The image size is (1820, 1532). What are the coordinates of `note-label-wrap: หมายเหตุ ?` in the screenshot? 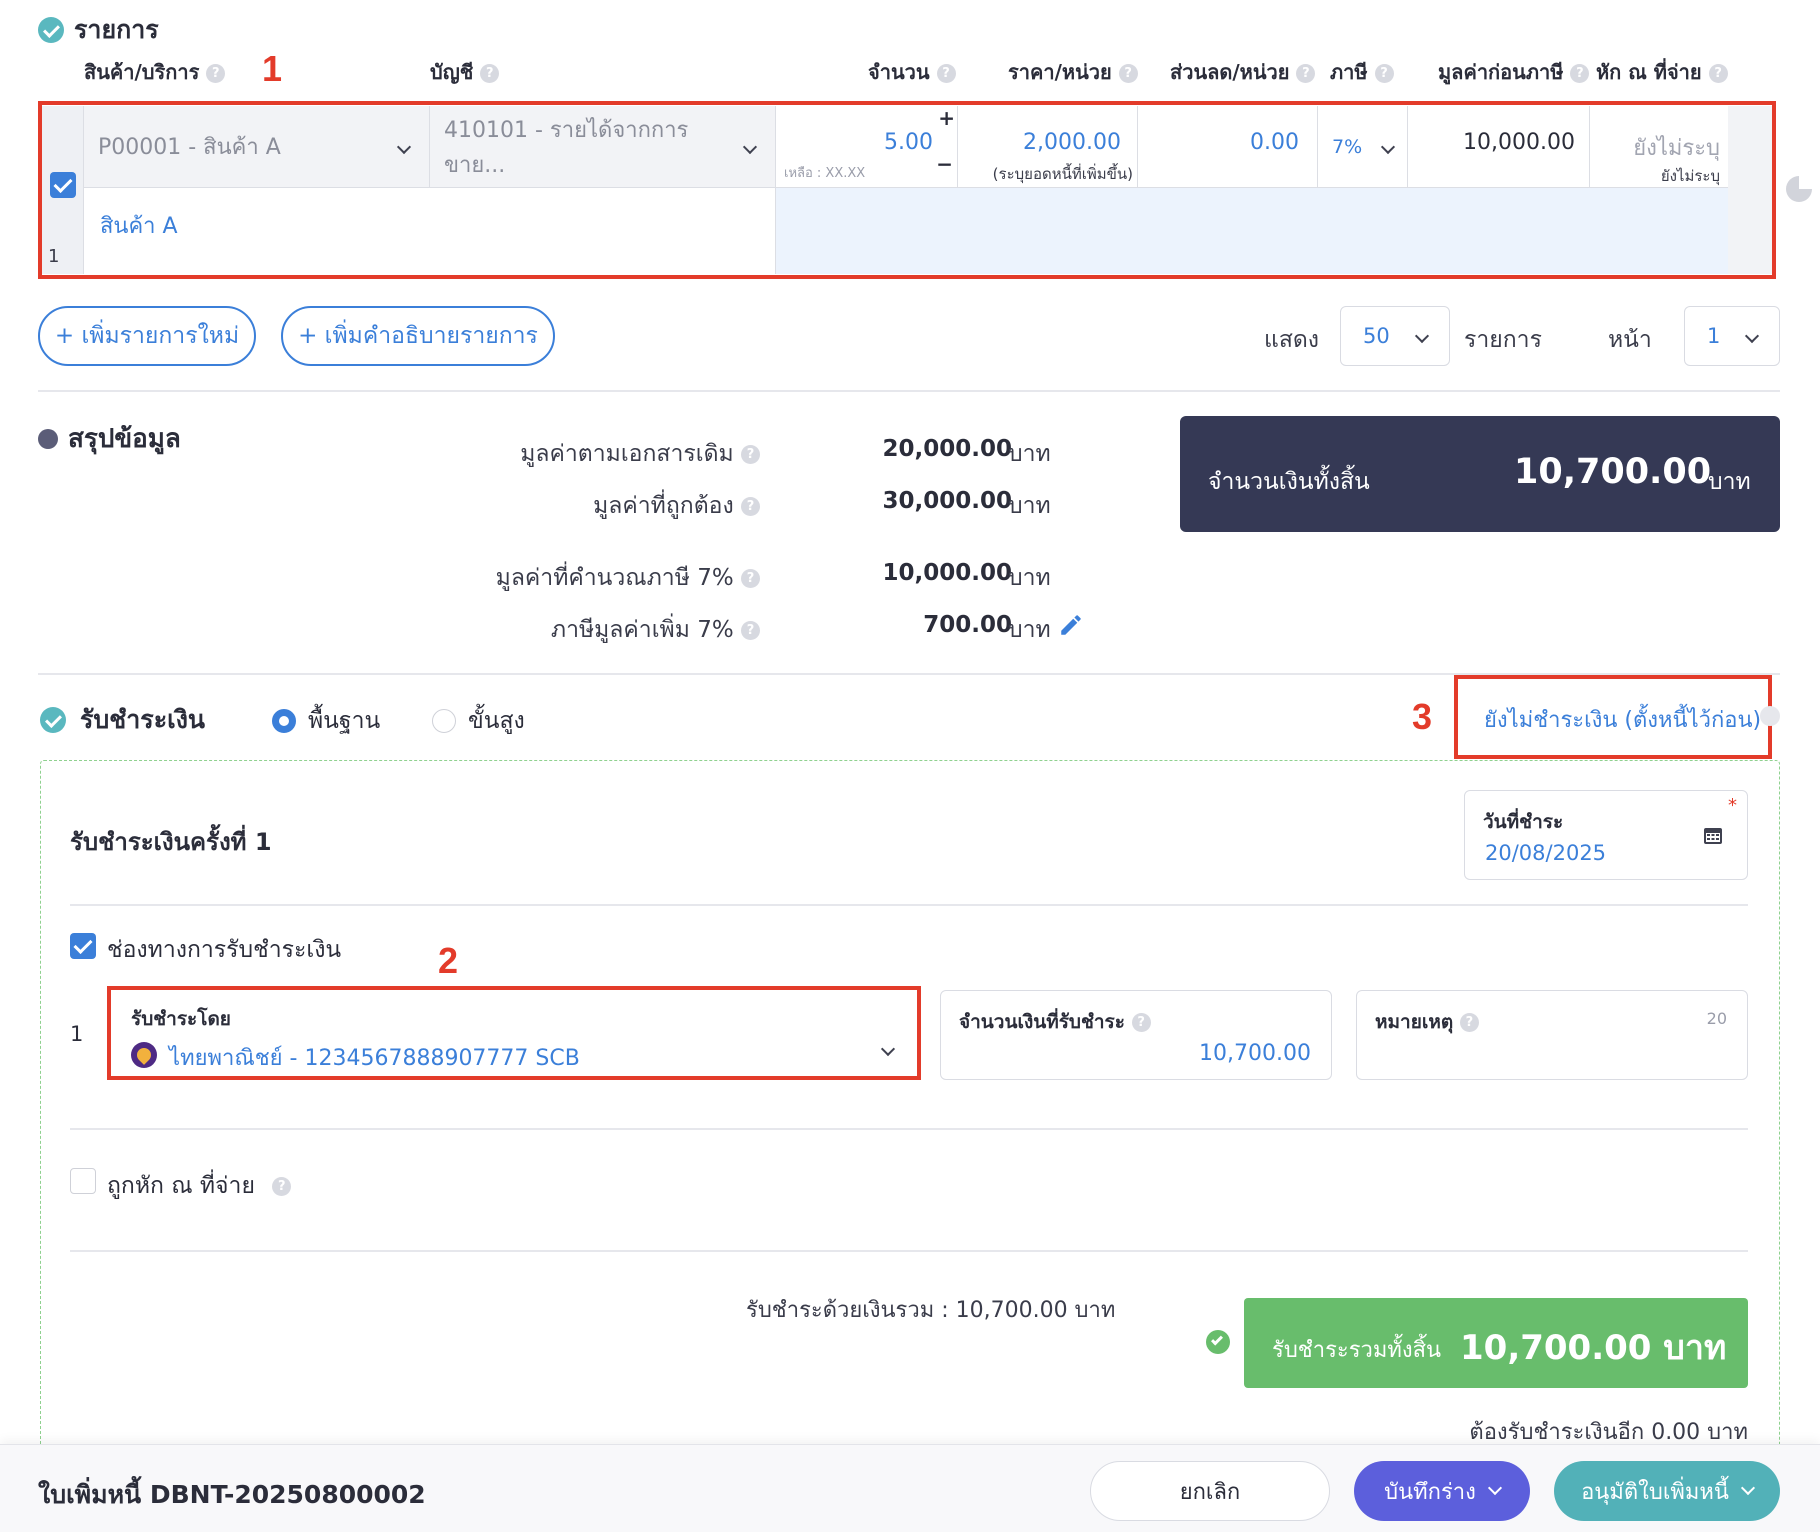 It's located at (1427, 1022).